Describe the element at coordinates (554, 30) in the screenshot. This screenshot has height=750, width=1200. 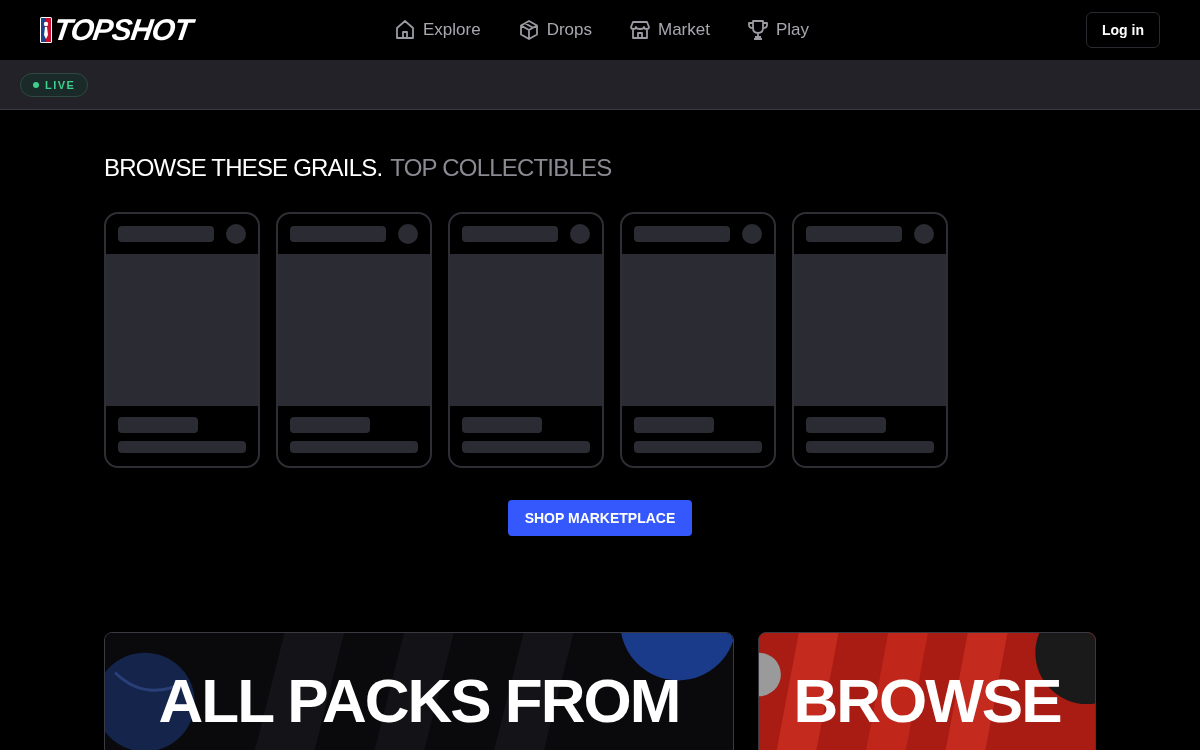
I see `nav-link: Drops` at that location.